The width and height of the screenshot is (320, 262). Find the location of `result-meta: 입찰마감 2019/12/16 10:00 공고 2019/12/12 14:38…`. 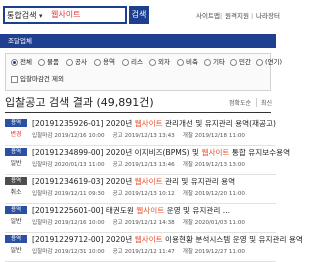

result-meta: 입찰마감 2019/12/16 10:00 공고 2019/12/12 14:38… is located at coordinates (142, 223).